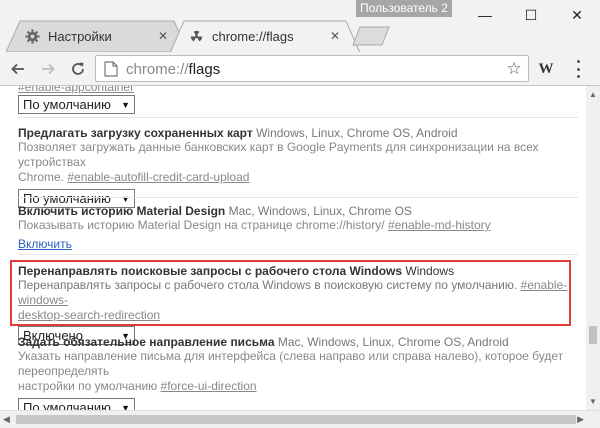 This screenshot has width=600, height=428. I want to click on gear-icon, so click(32, 36).